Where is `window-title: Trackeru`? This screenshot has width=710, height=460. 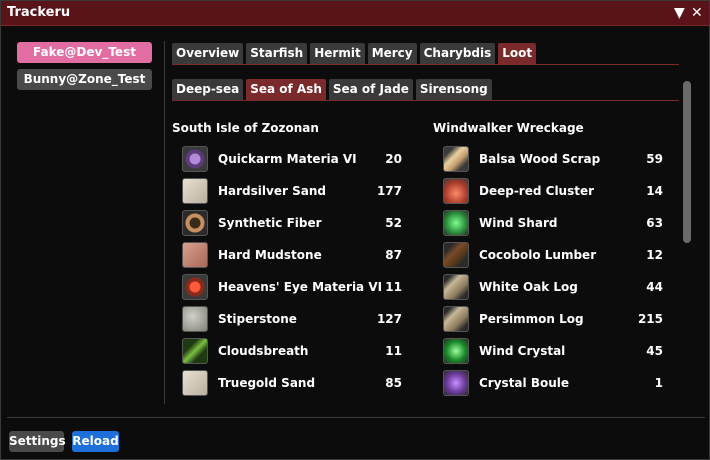 window-title: Trackeru is located at coordinates (39, 12).